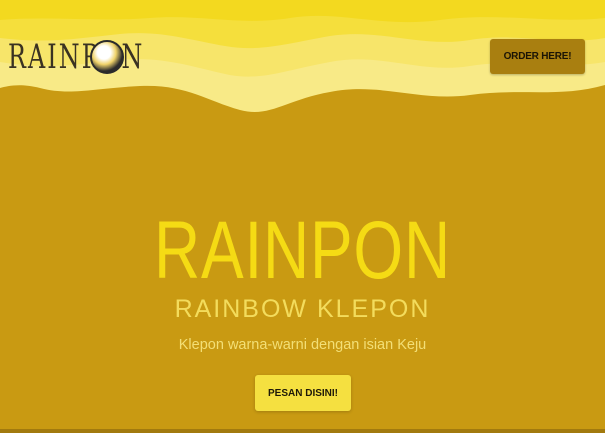 This screenshot has height=433, width=605. What do you see at coordinates (537, 56) in the screenshot?
I see `order-here-button: ORDER HERE!` at bounding box center [537, 56].